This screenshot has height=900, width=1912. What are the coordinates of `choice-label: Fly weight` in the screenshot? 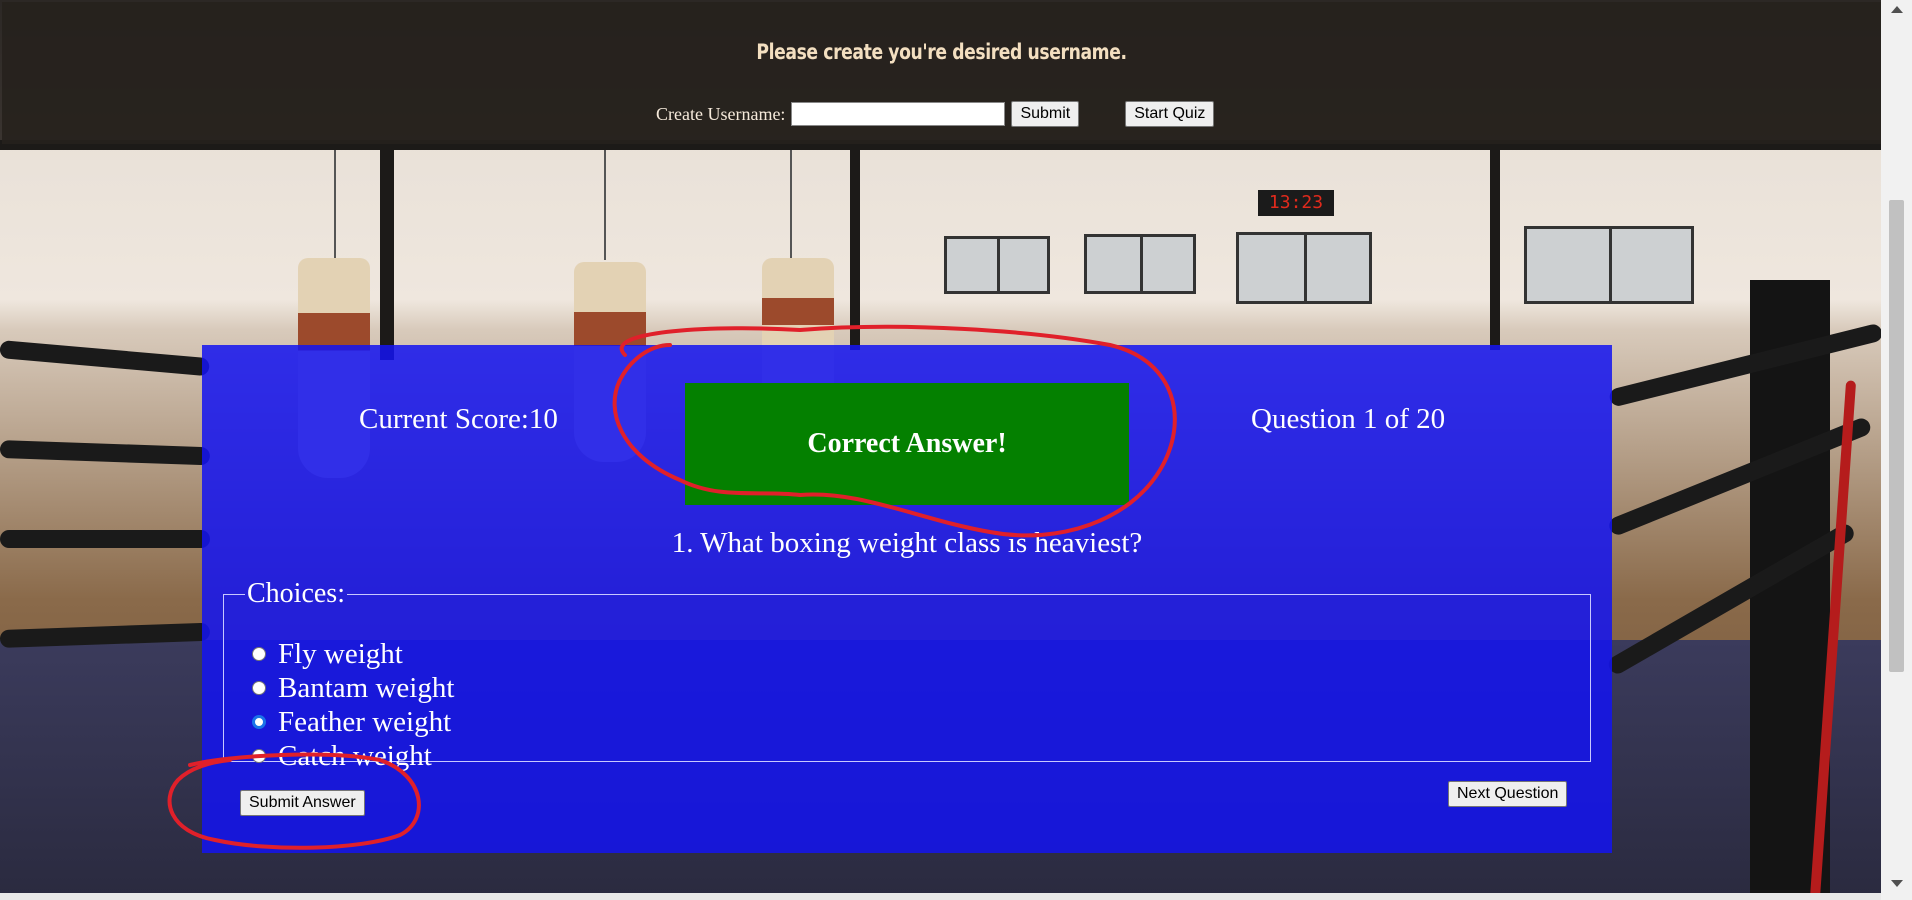 It's located at (340, 653).